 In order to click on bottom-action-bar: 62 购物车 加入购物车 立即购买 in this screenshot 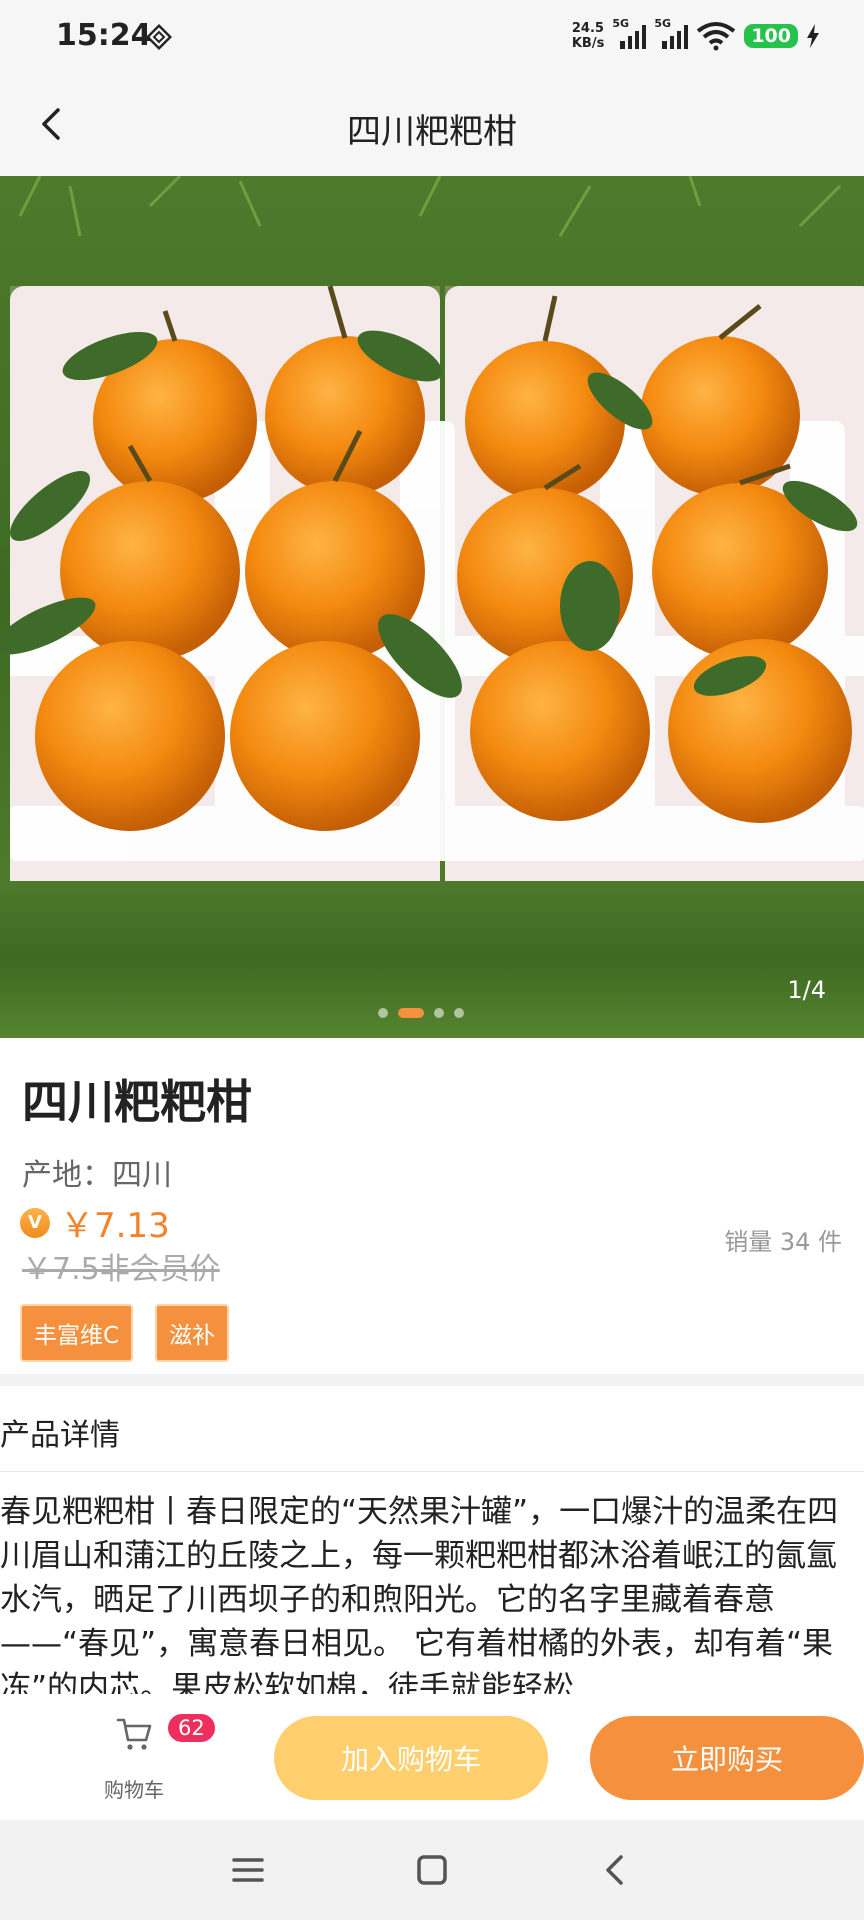, I will do `click(432, 1757)`.